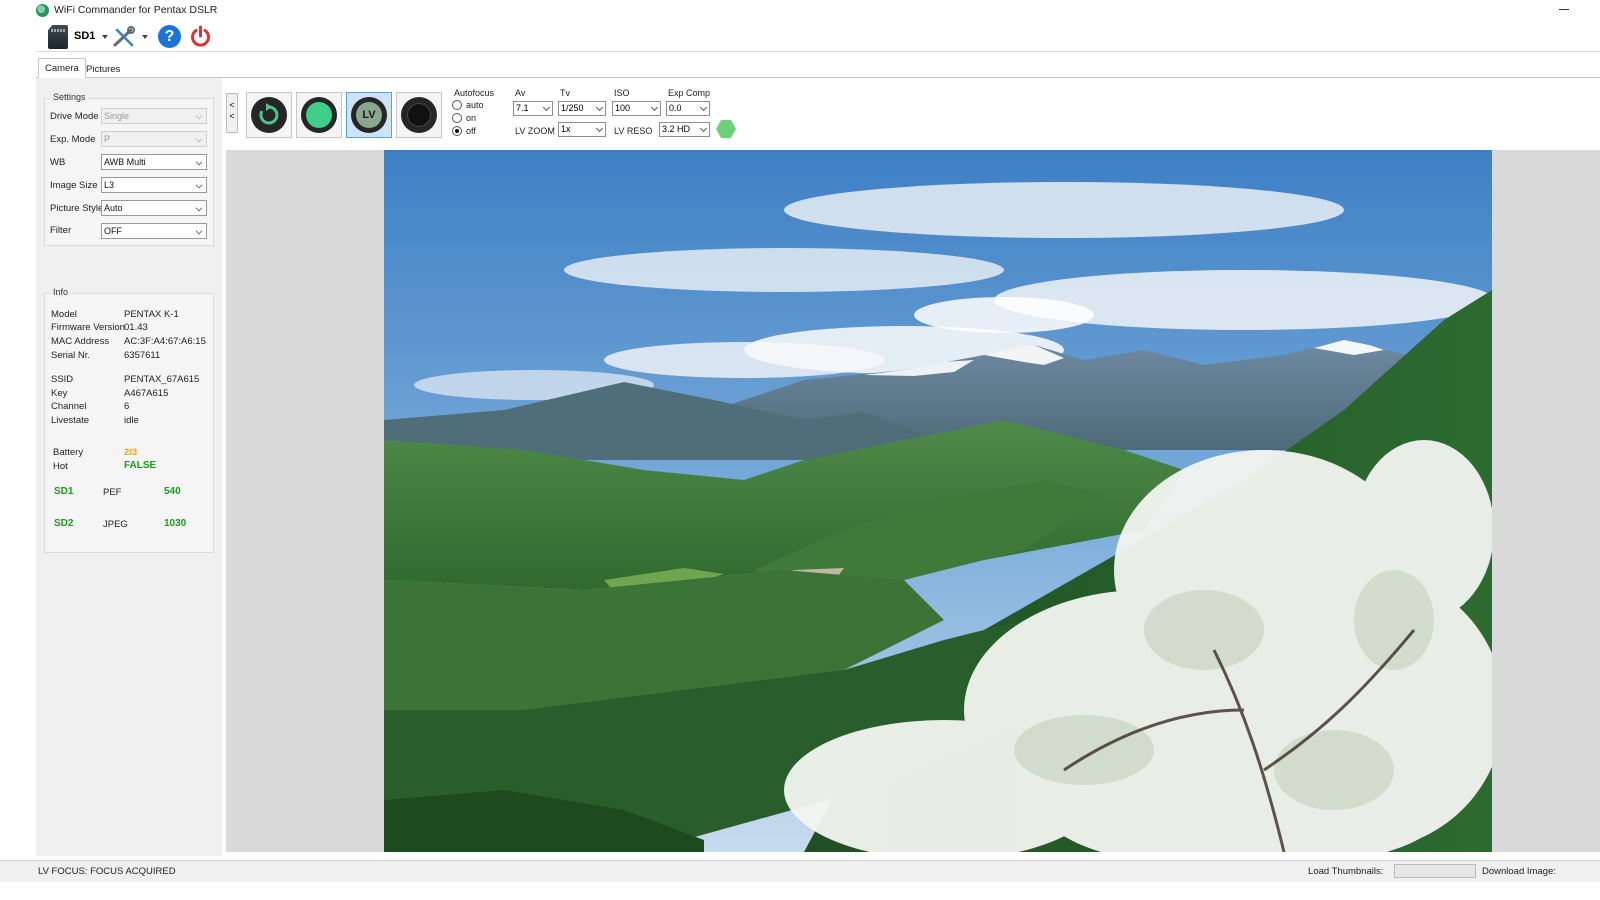 The height and width of the screenshot is (900, 1600). What do you see at coordinates (688, 108) in the screenshot?
I see `exp-comp-select: 0.0` at bounding box center [688, 108].